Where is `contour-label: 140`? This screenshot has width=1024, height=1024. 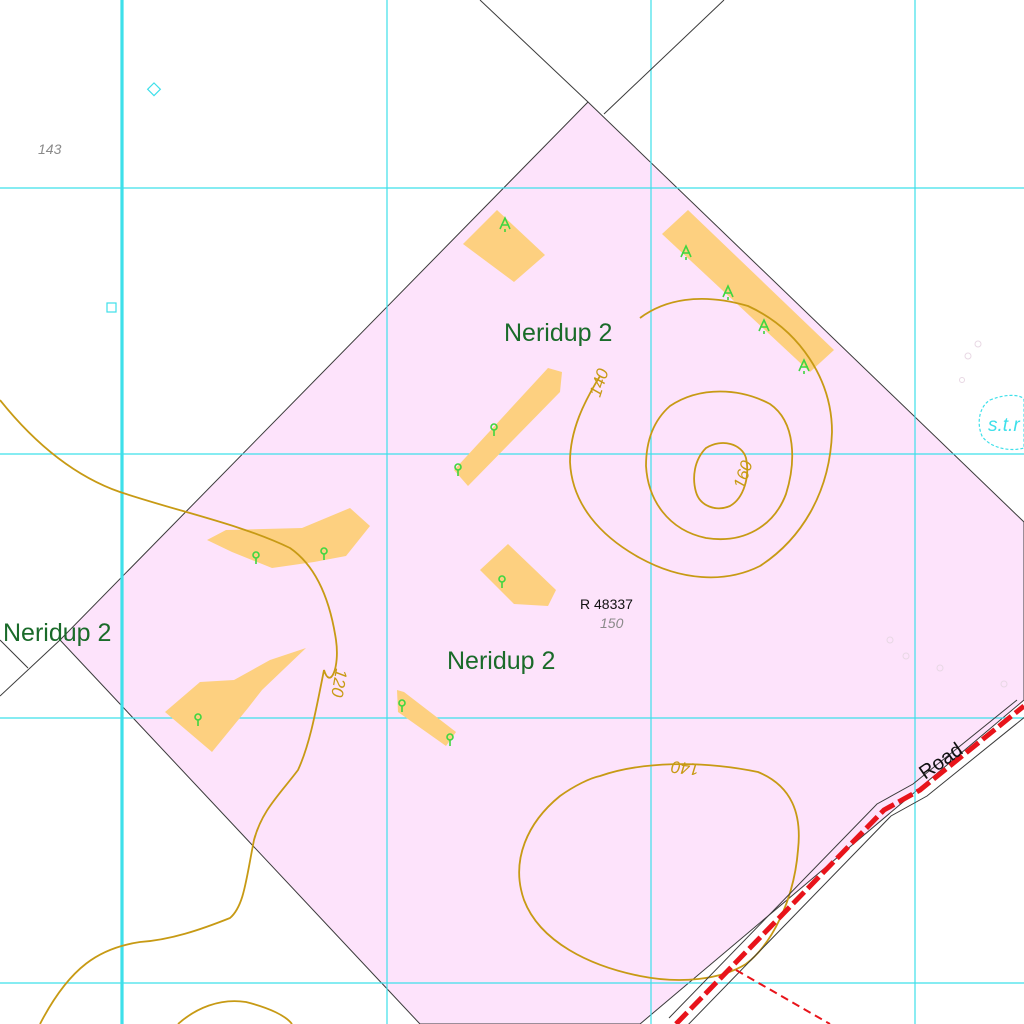 contour-label: 140 is located at coordinates (685, 768).